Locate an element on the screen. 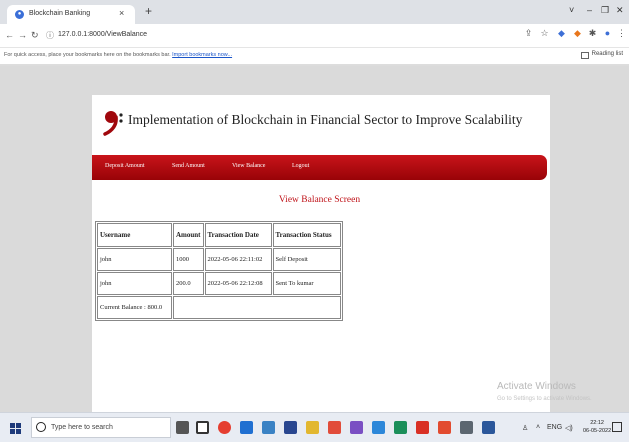  activate-windows-subtitle: Go to Settings to activate Windows. is located at coordinates (544, 399).